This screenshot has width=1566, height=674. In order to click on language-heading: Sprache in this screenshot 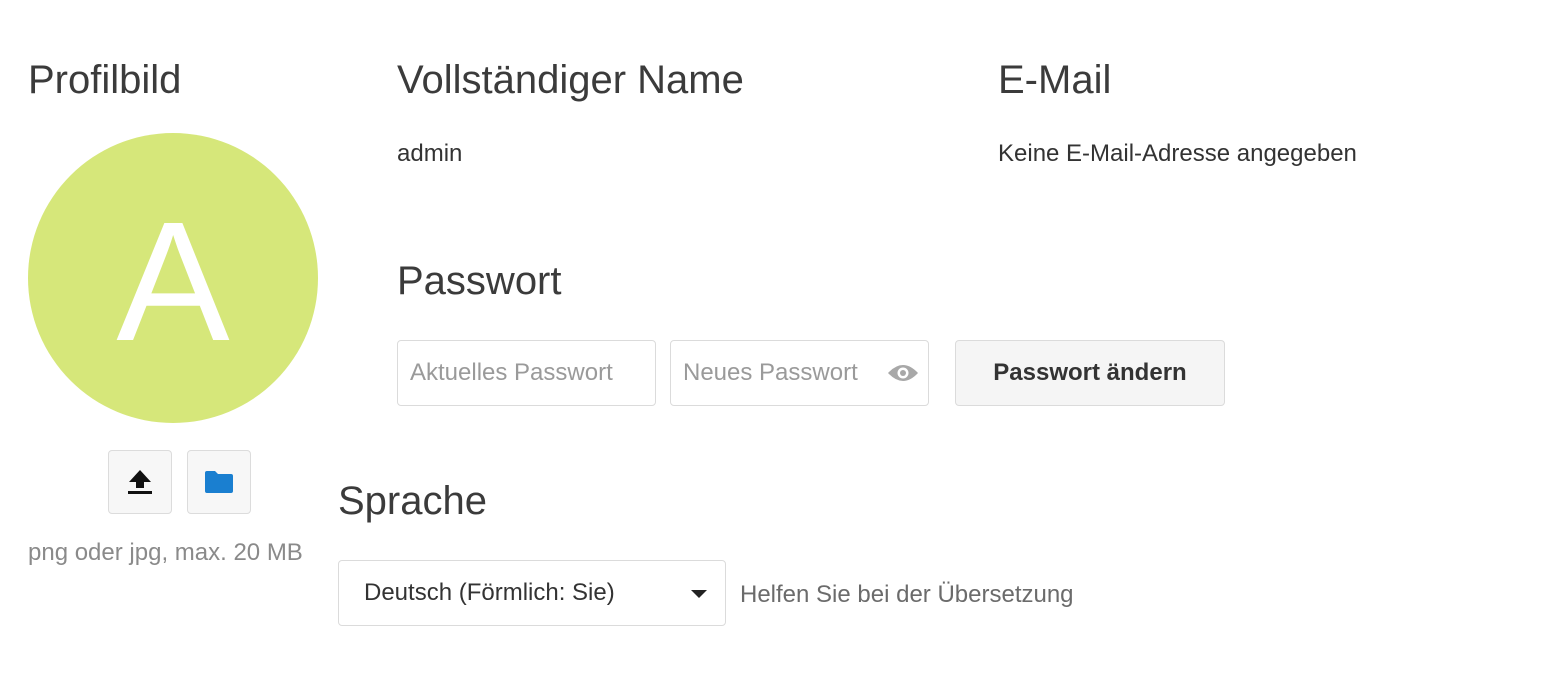, I will do `click(412, 501)`.